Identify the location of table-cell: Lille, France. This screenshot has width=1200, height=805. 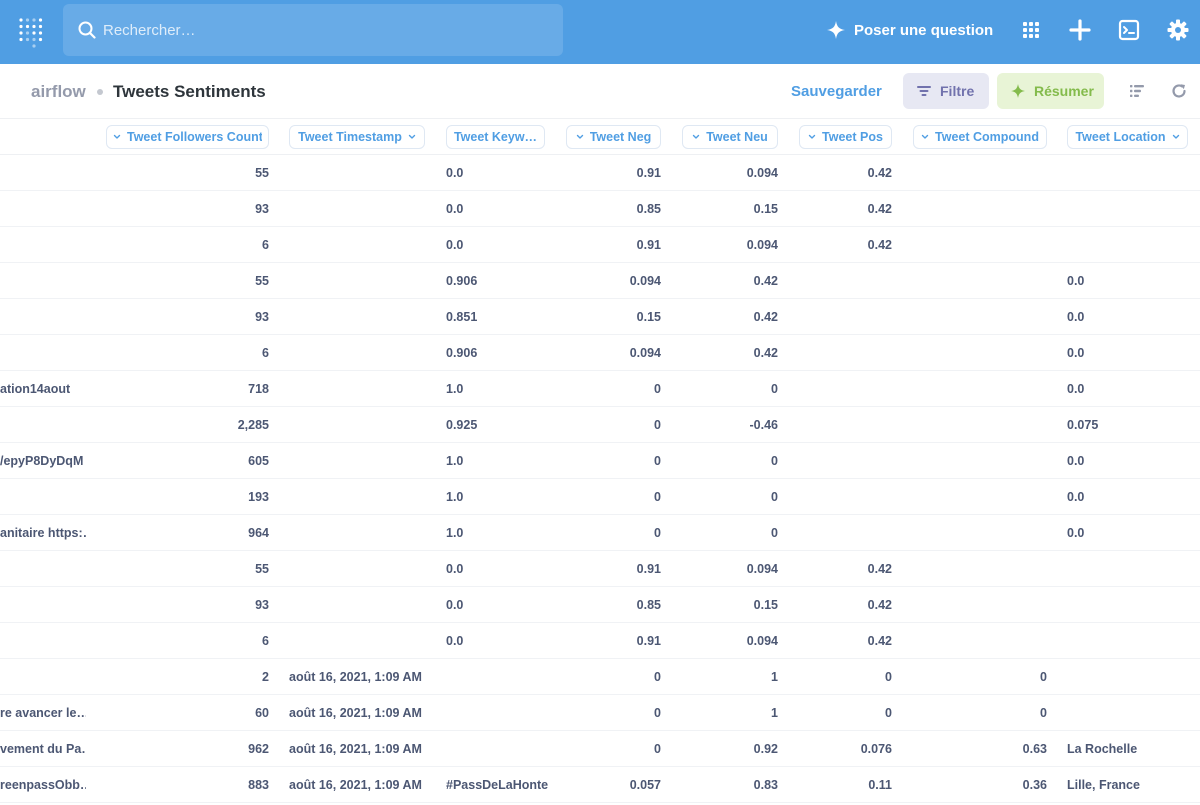
(1132, 785).